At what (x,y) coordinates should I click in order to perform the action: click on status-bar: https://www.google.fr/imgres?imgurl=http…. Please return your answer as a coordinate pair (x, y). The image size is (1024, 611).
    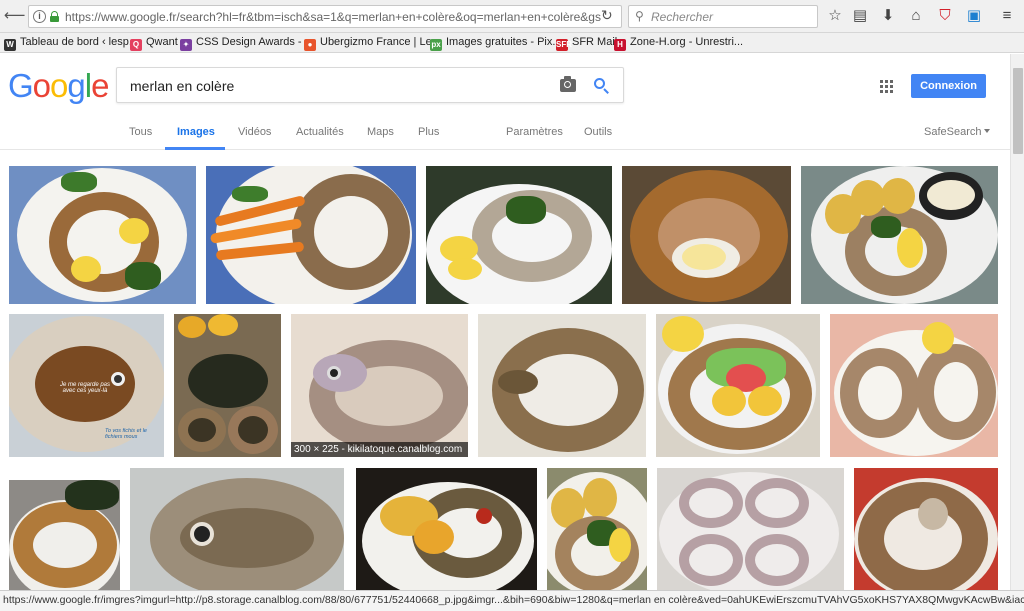
    Looking at the image, I should click on (512, 600).